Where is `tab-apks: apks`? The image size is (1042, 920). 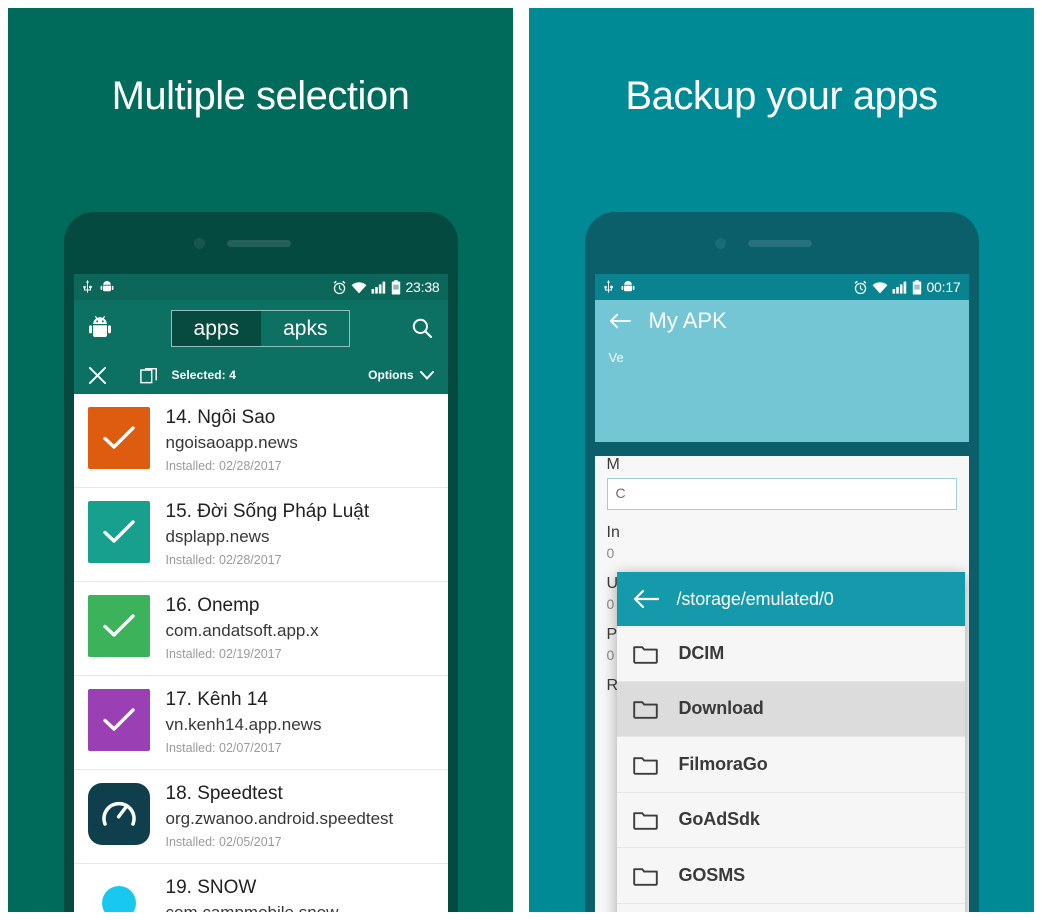
tab-apks: apks is located at coordinates (305, 328).